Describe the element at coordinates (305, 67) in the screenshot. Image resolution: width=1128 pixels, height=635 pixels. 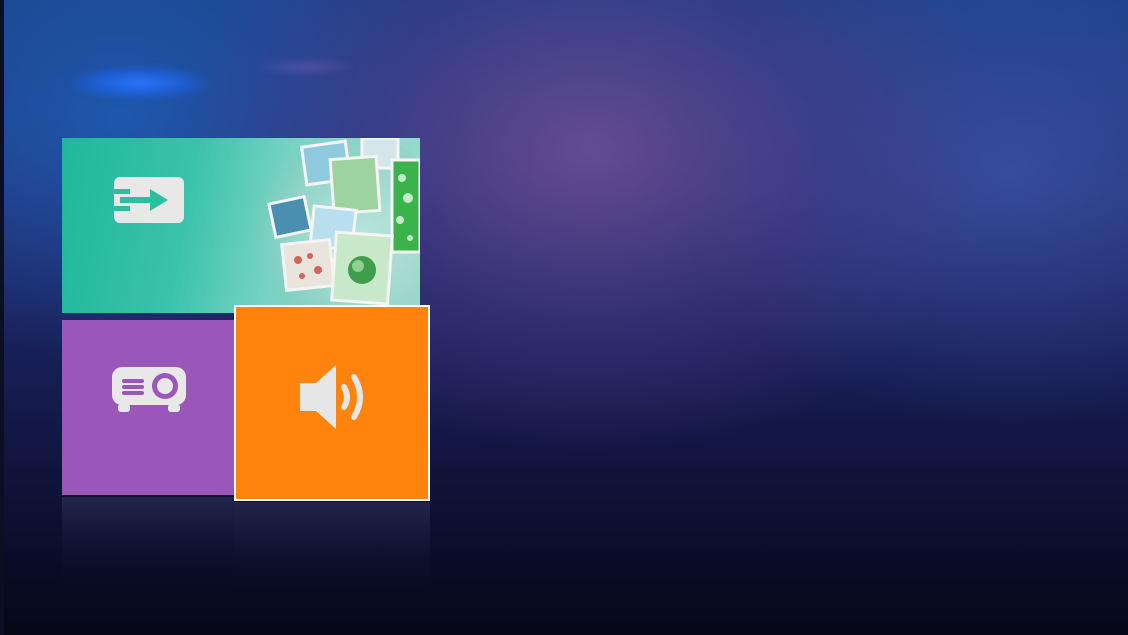
I see `header-glow-secondary` at that location.